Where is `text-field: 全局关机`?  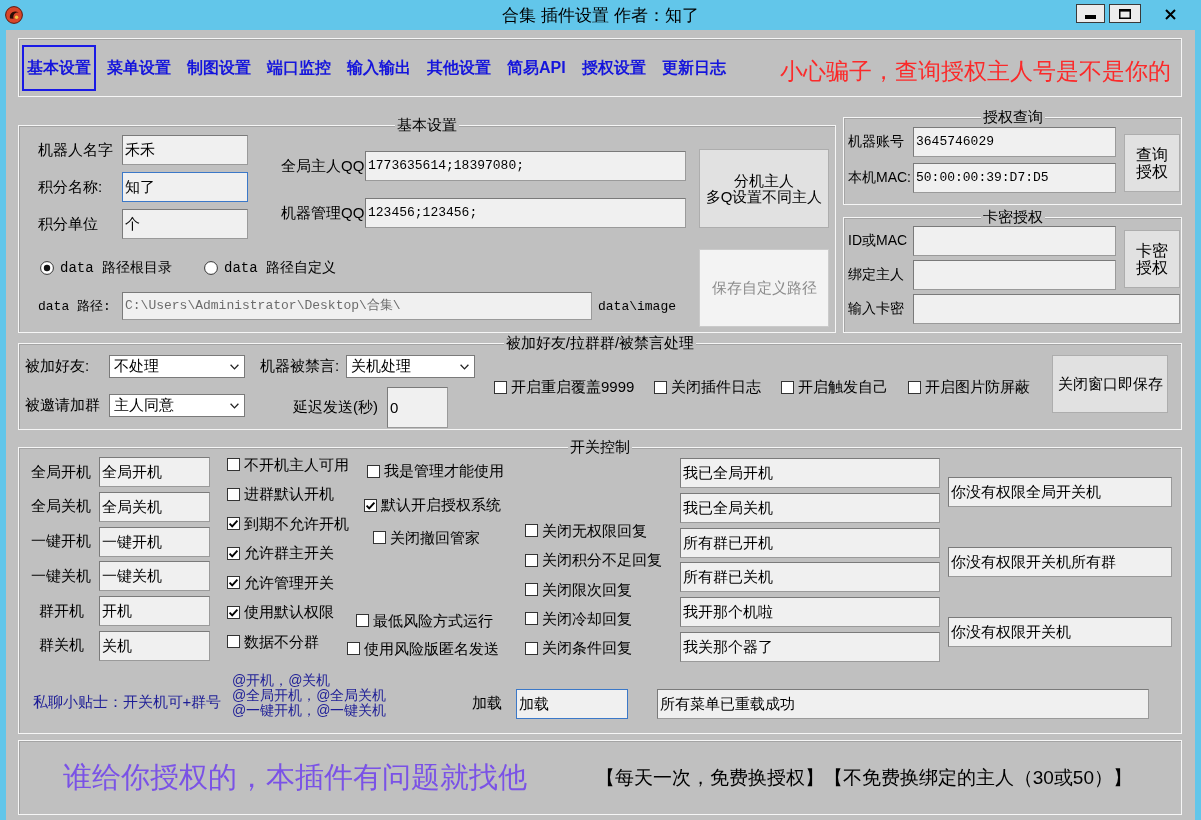
text-field: 全局关机 is located at coordinates (154, 506).